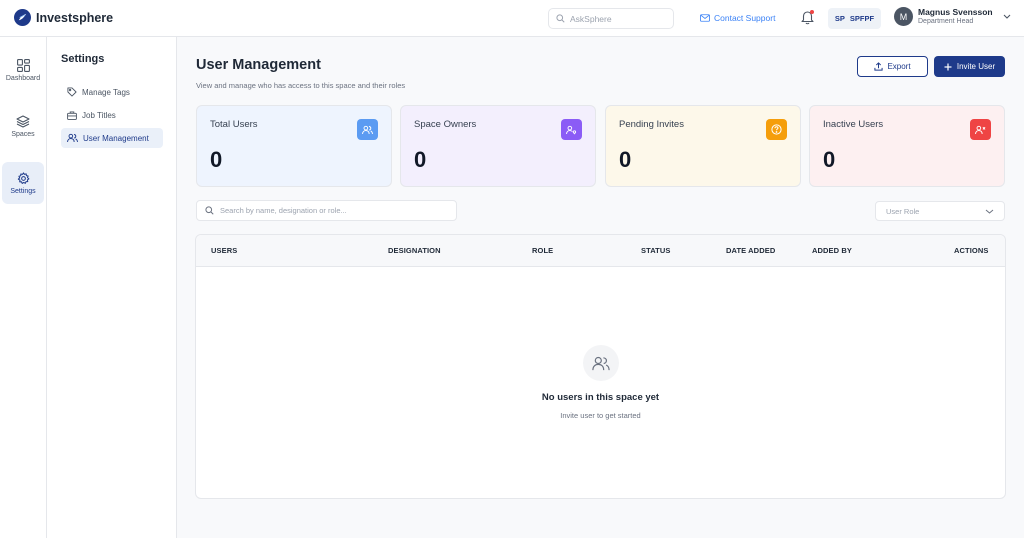 The image size is (1024, 538). I want to click on sidebar-item-user-management: User Management, so click(112, 138).